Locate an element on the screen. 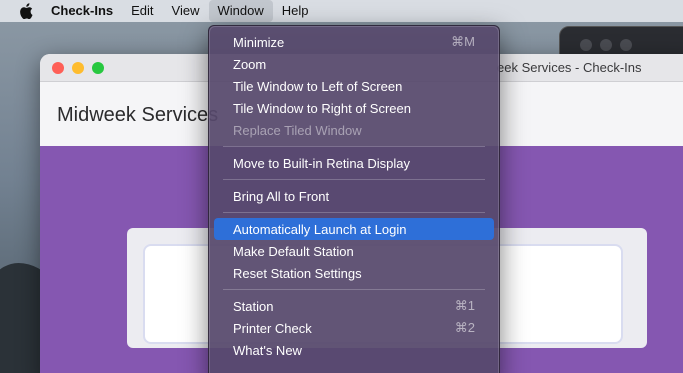  window-controls is located at coordinates (78, 68).